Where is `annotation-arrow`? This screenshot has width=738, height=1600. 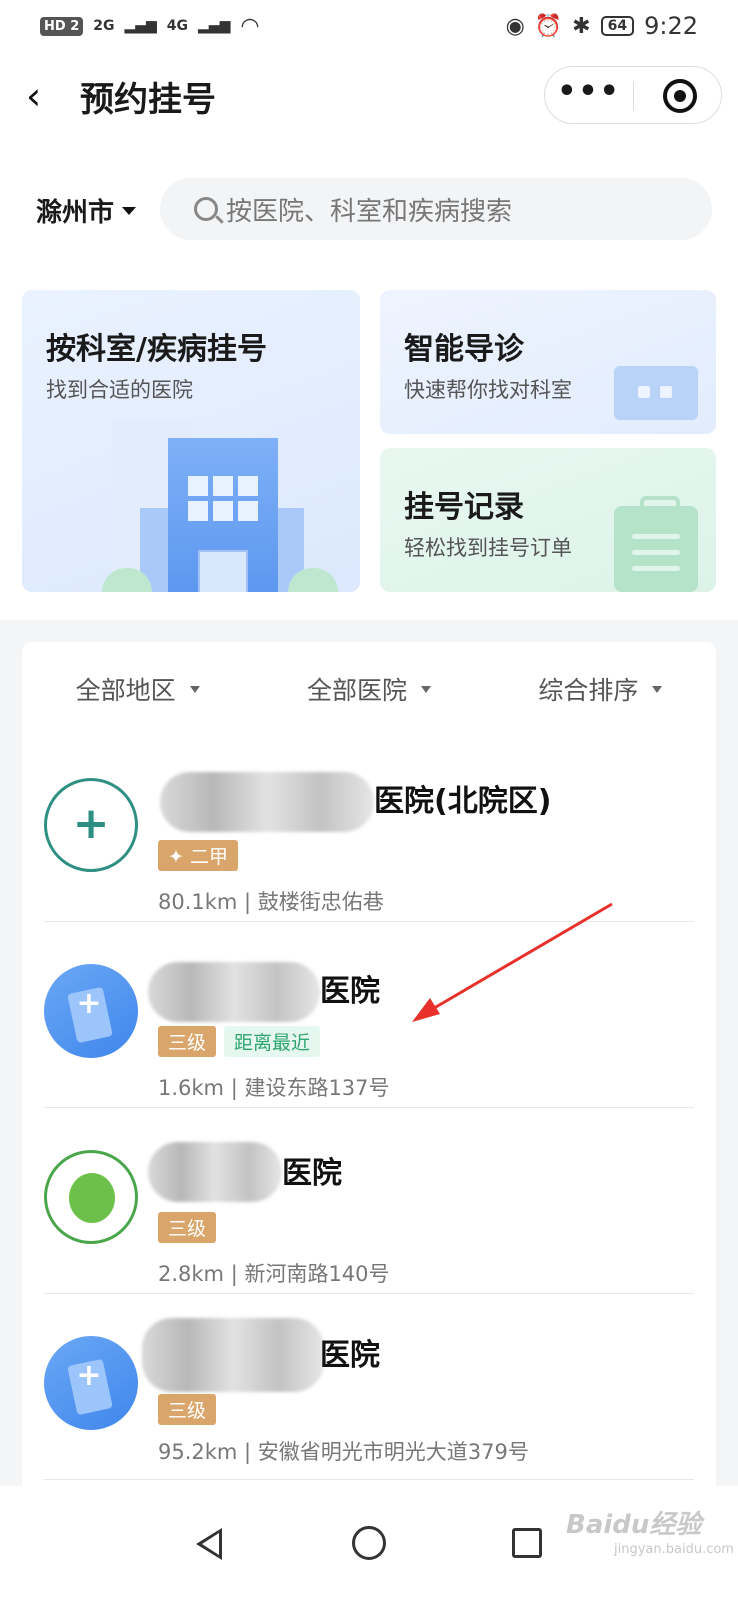 annotation-arrow is located at coordinates (512, 962).